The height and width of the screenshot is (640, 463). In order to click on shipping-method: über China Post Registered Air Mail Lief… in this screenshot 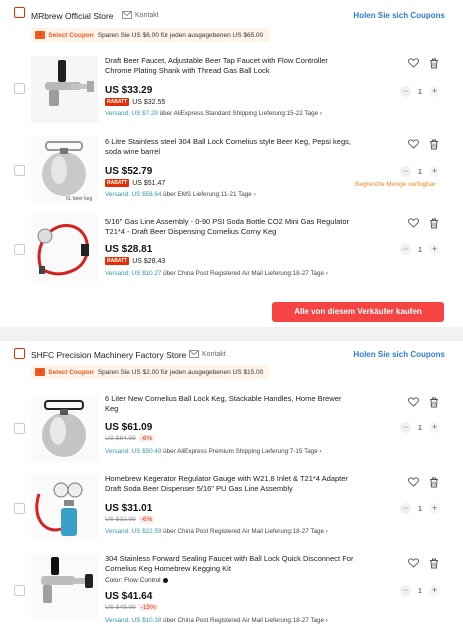, I will do `click(244, 531)`.